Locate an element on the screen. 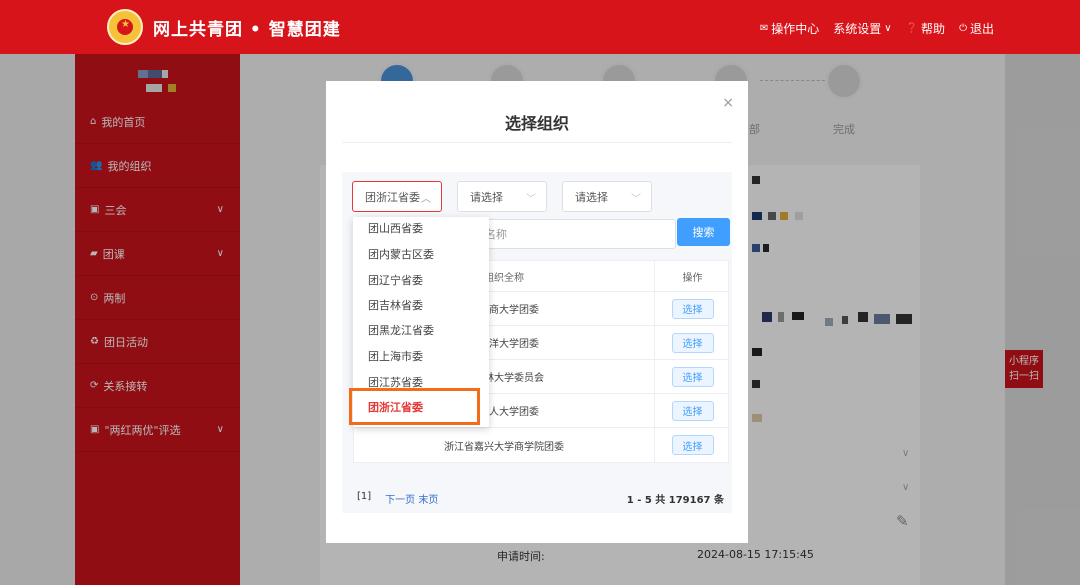 The width and height of the screenshot is (1080, 585). city-select: 请选择 ﹀ is located at coordinates (502, 196).